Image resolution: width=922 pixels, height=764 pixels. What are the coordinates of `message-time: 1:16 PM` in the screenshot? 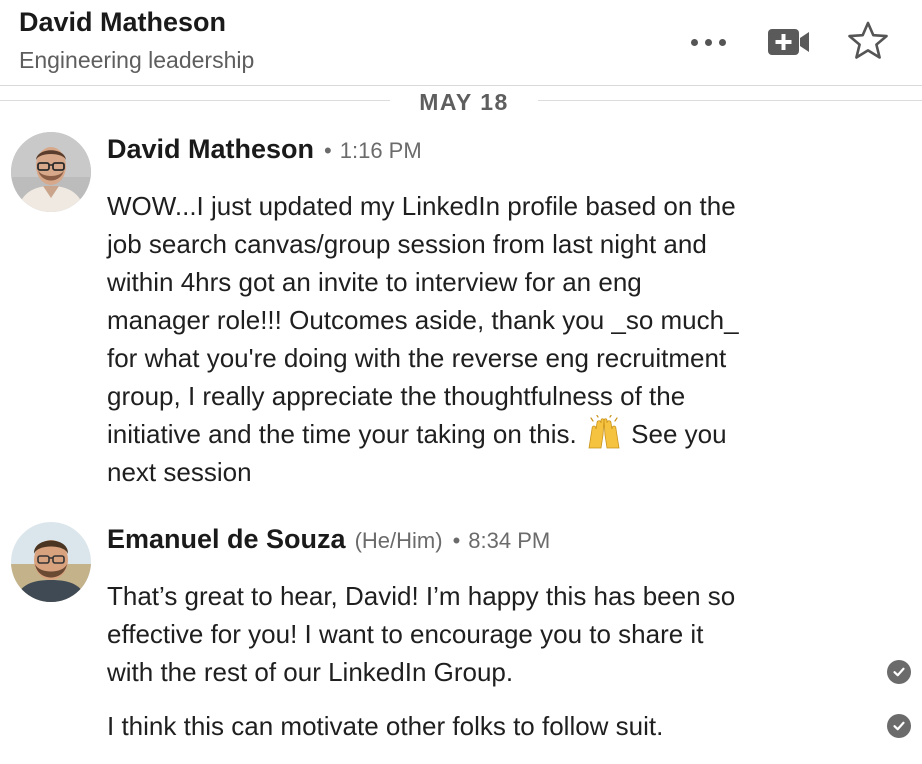 It's located at (380, 150).